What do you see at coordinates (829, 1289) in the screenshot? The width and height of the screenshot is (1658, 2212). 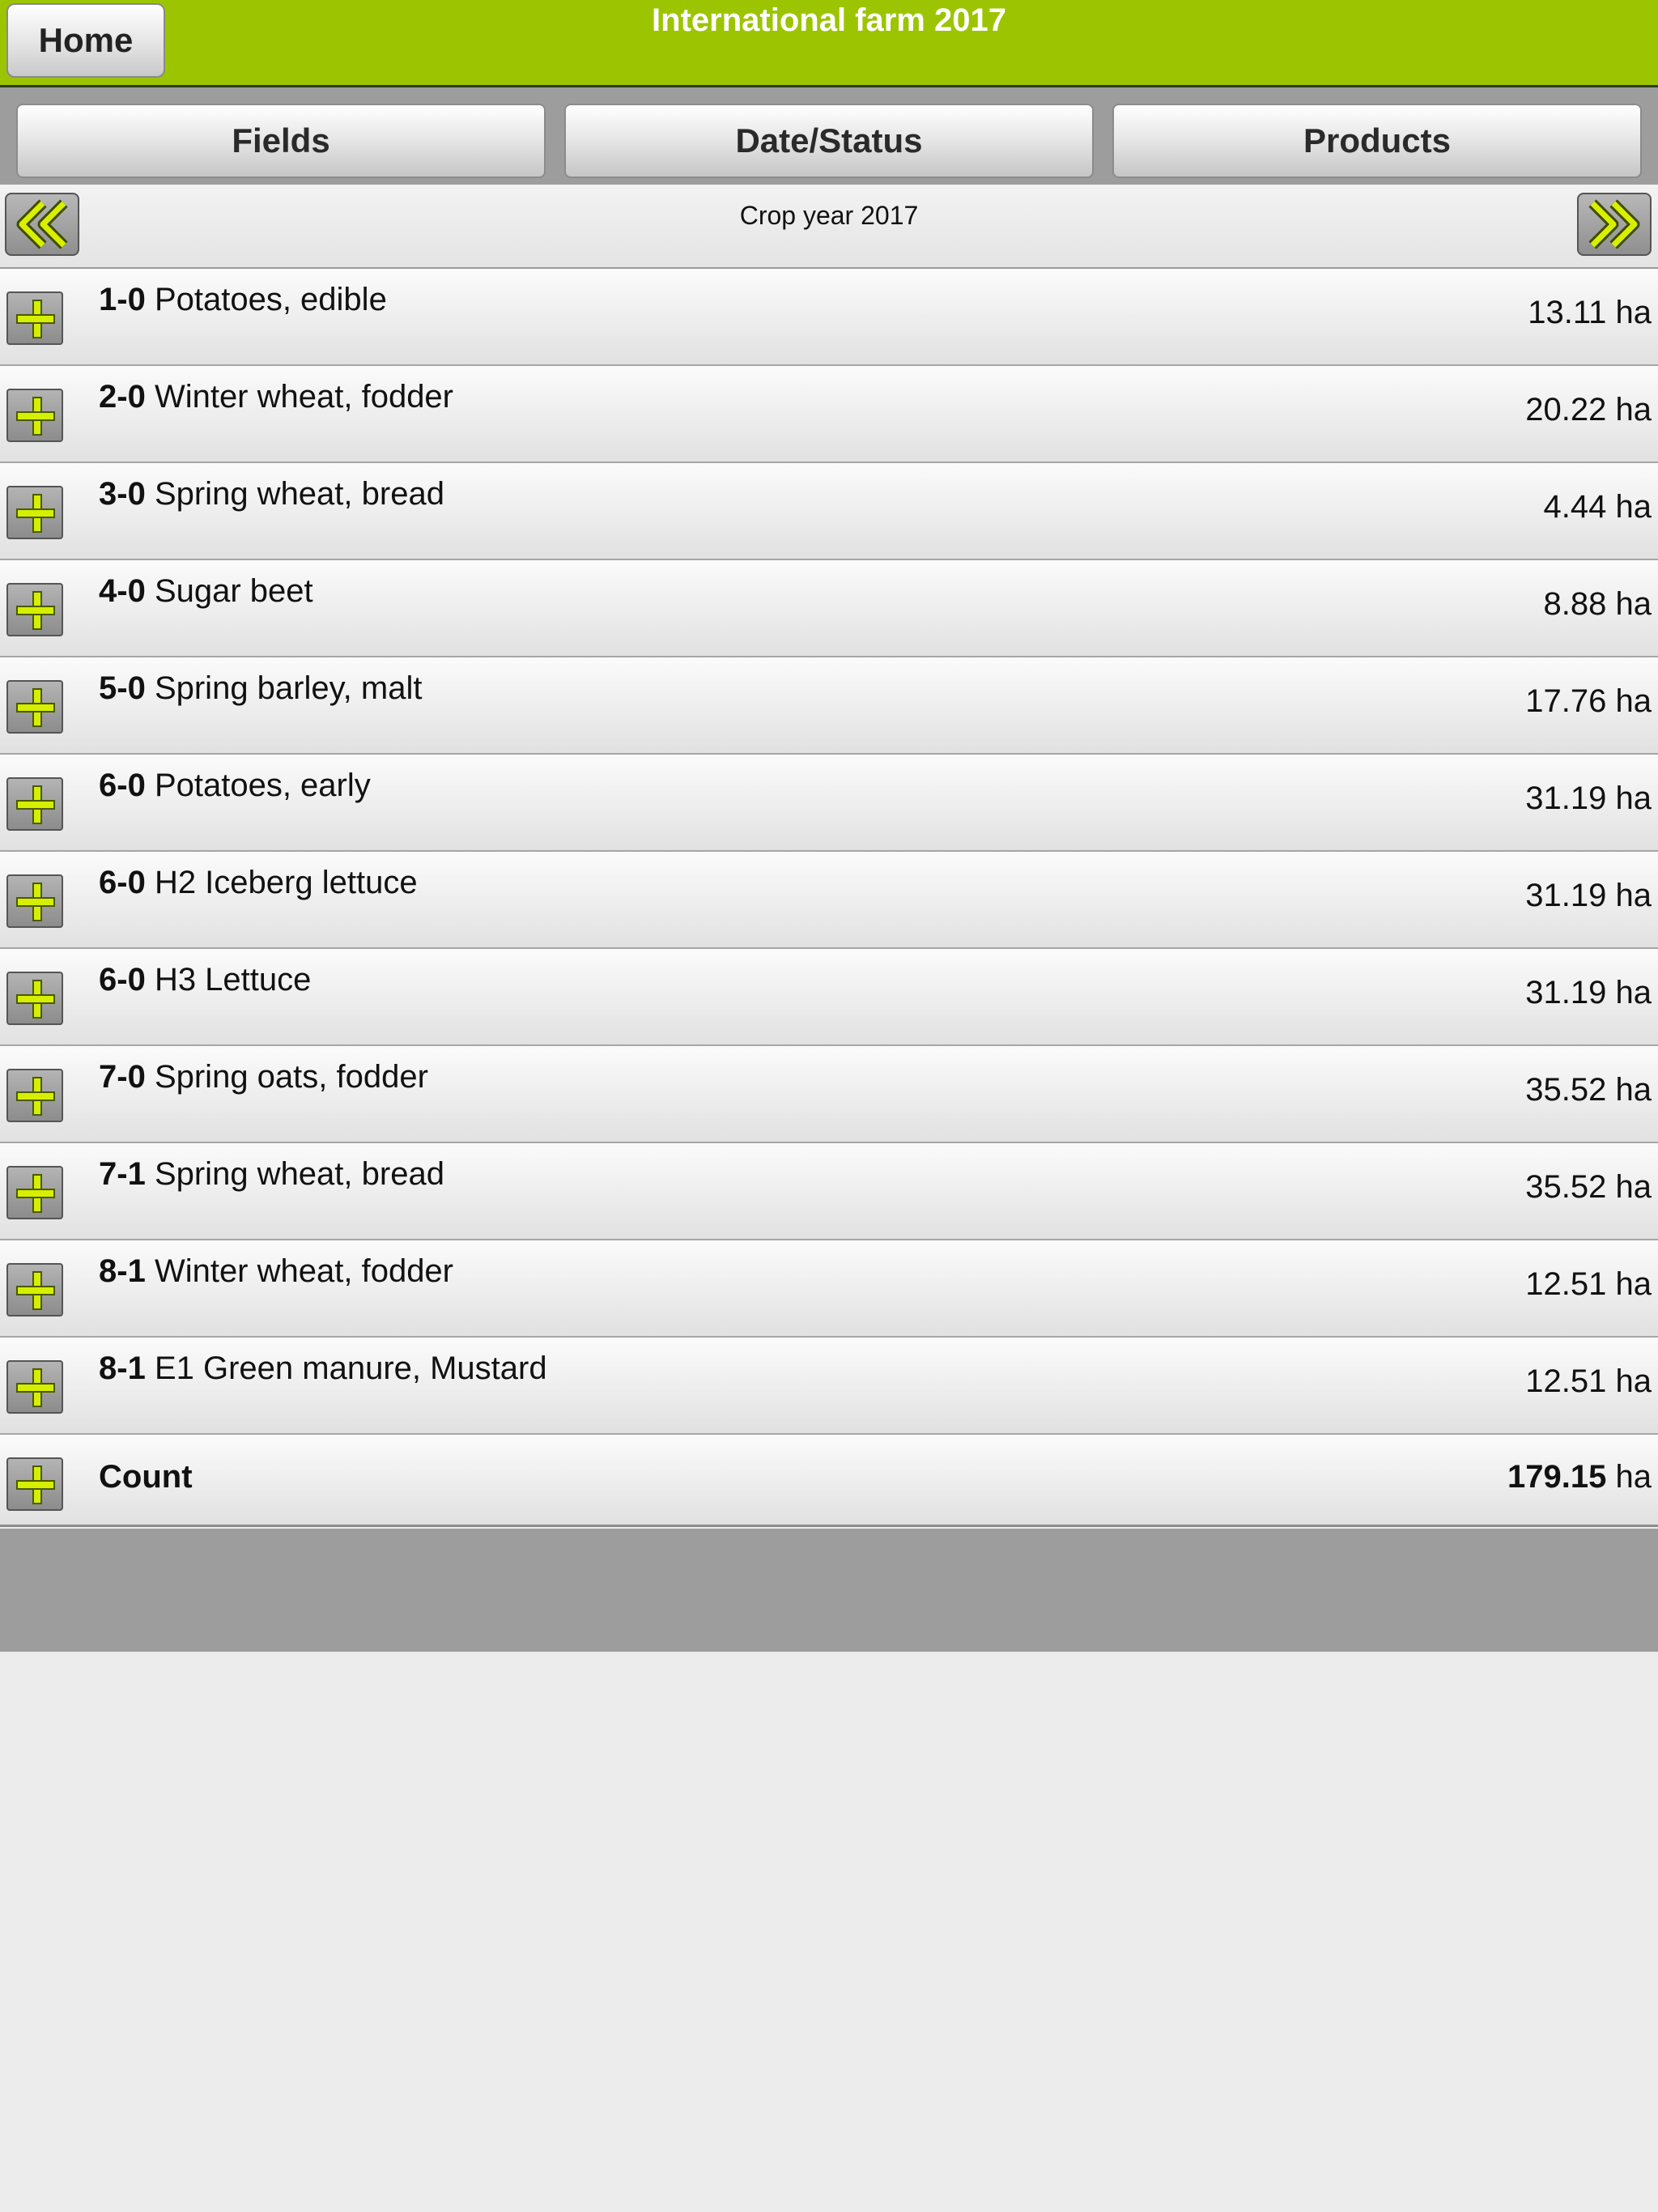 I see `list-item: 8-1 Winter wheat, fodder 12.51 ha` at bounding box center [829, 1289].